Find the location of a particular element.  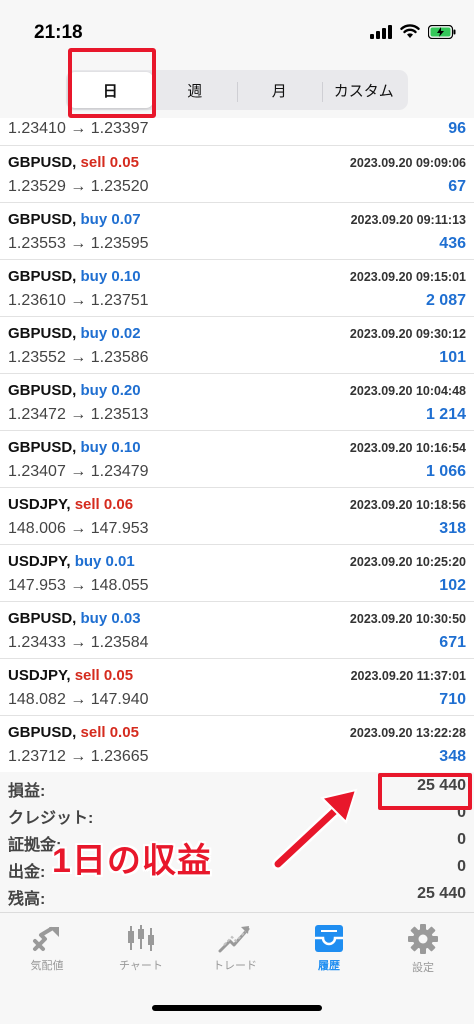

summary-value: 25 440 is located at coordinates (441, 893).